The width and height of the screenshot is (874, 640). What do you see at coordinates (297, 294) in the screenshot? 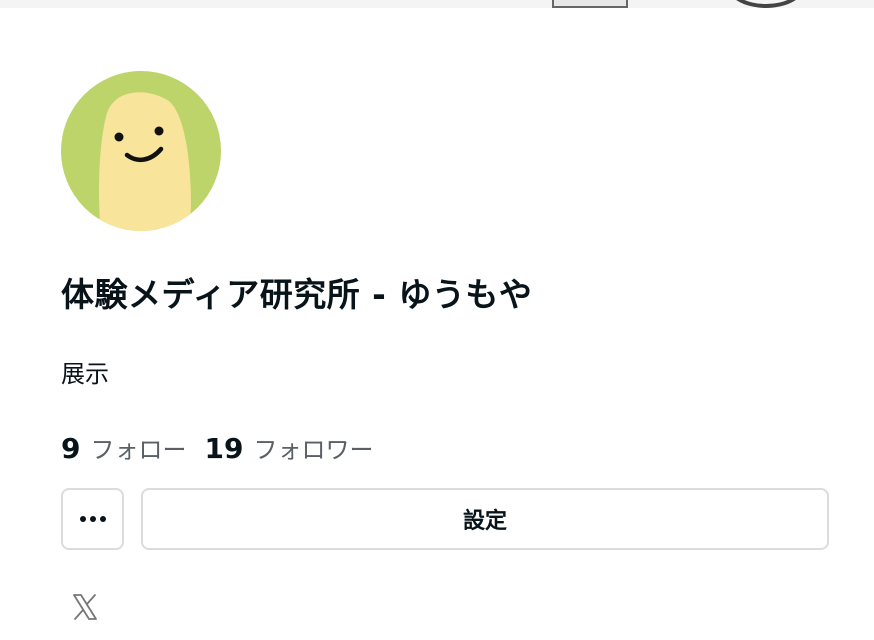
I see `profile-name: 体験メディア研究所 - ゆうもや` at bounding box center [297, 294].